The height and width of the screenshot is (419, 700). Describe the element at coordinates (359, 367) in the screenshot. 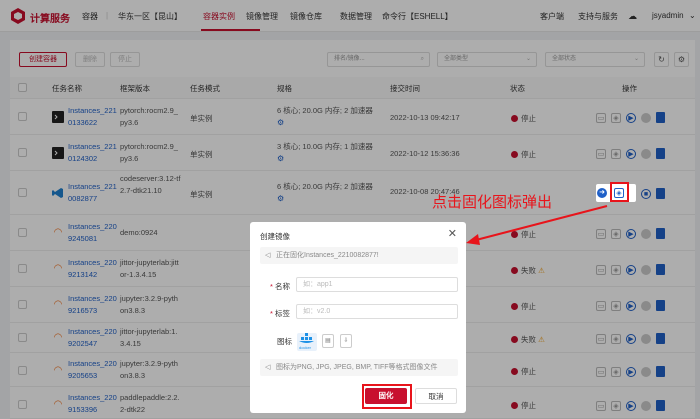

I see `format-hint: ◁ 图标为PNG, JPG, JPEG, BMP, TIFF等格式图像文件` at that location.